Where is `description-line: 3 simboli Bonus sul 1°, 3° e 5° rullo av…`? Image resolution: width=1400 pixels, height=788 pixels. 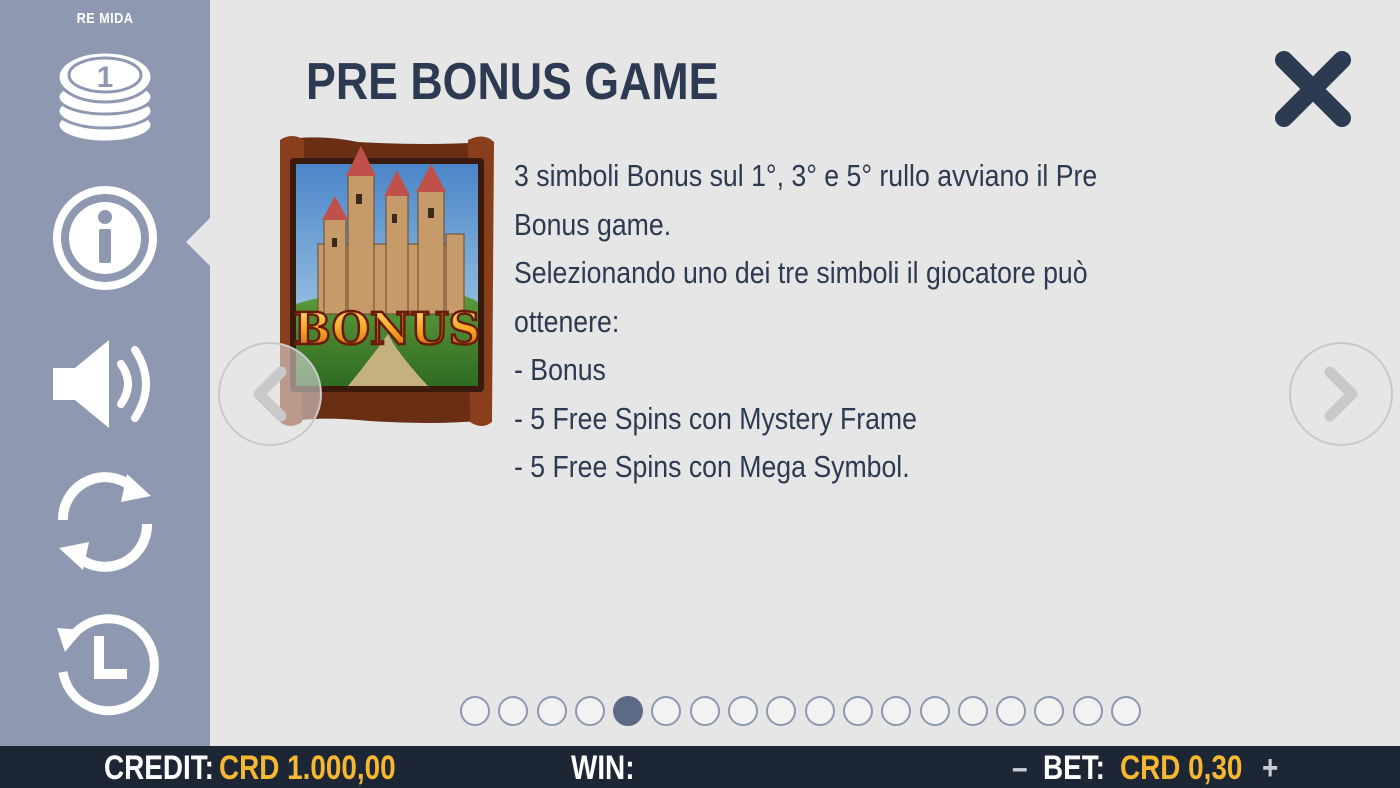 description-line: 3 simboli Bonus sul 1°, 3° e 5° rullo av… is located at coordinates (806, 200).